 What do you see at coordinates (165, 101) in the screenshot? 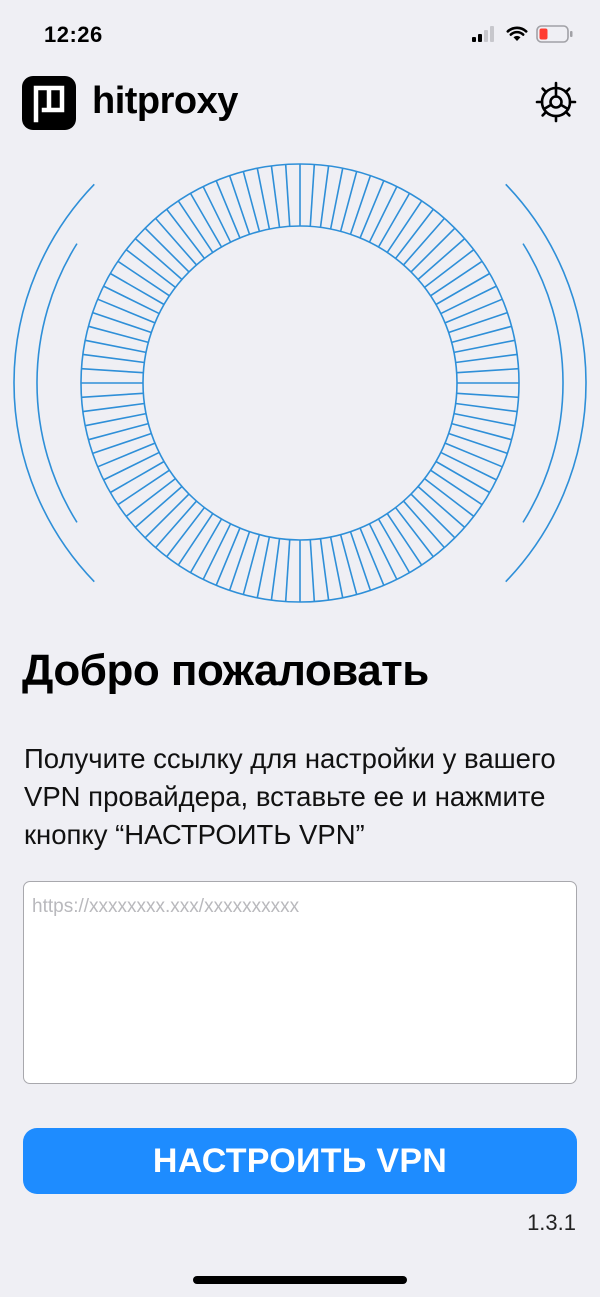
I see `app-name: hitproxy` at bounding box center [165, 101].